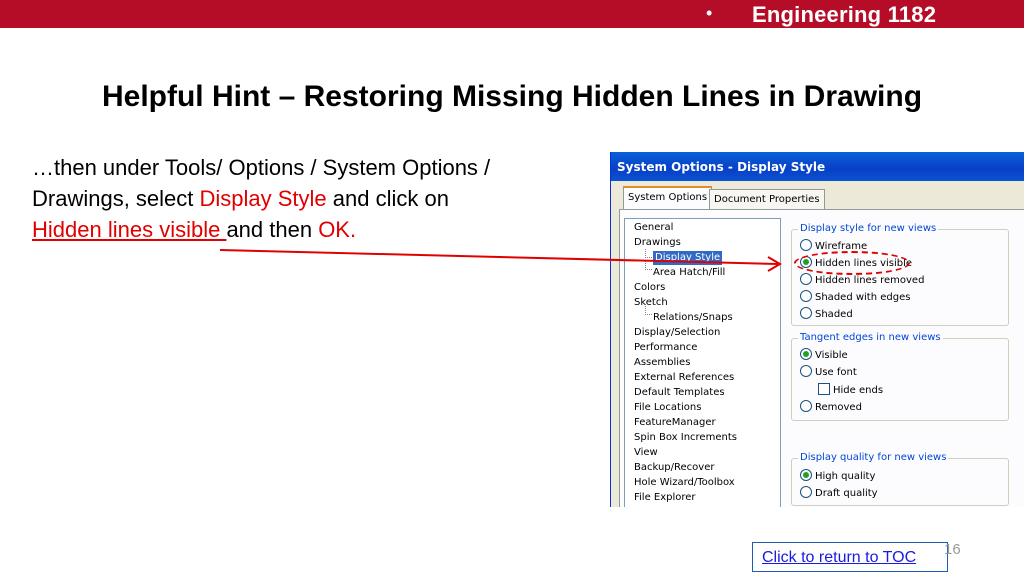 This screenshot has height=576, width=1024. Describe the element at coordinates (665, 348) in the screenshot. I see `tree-item-performance: Performance` at that location.